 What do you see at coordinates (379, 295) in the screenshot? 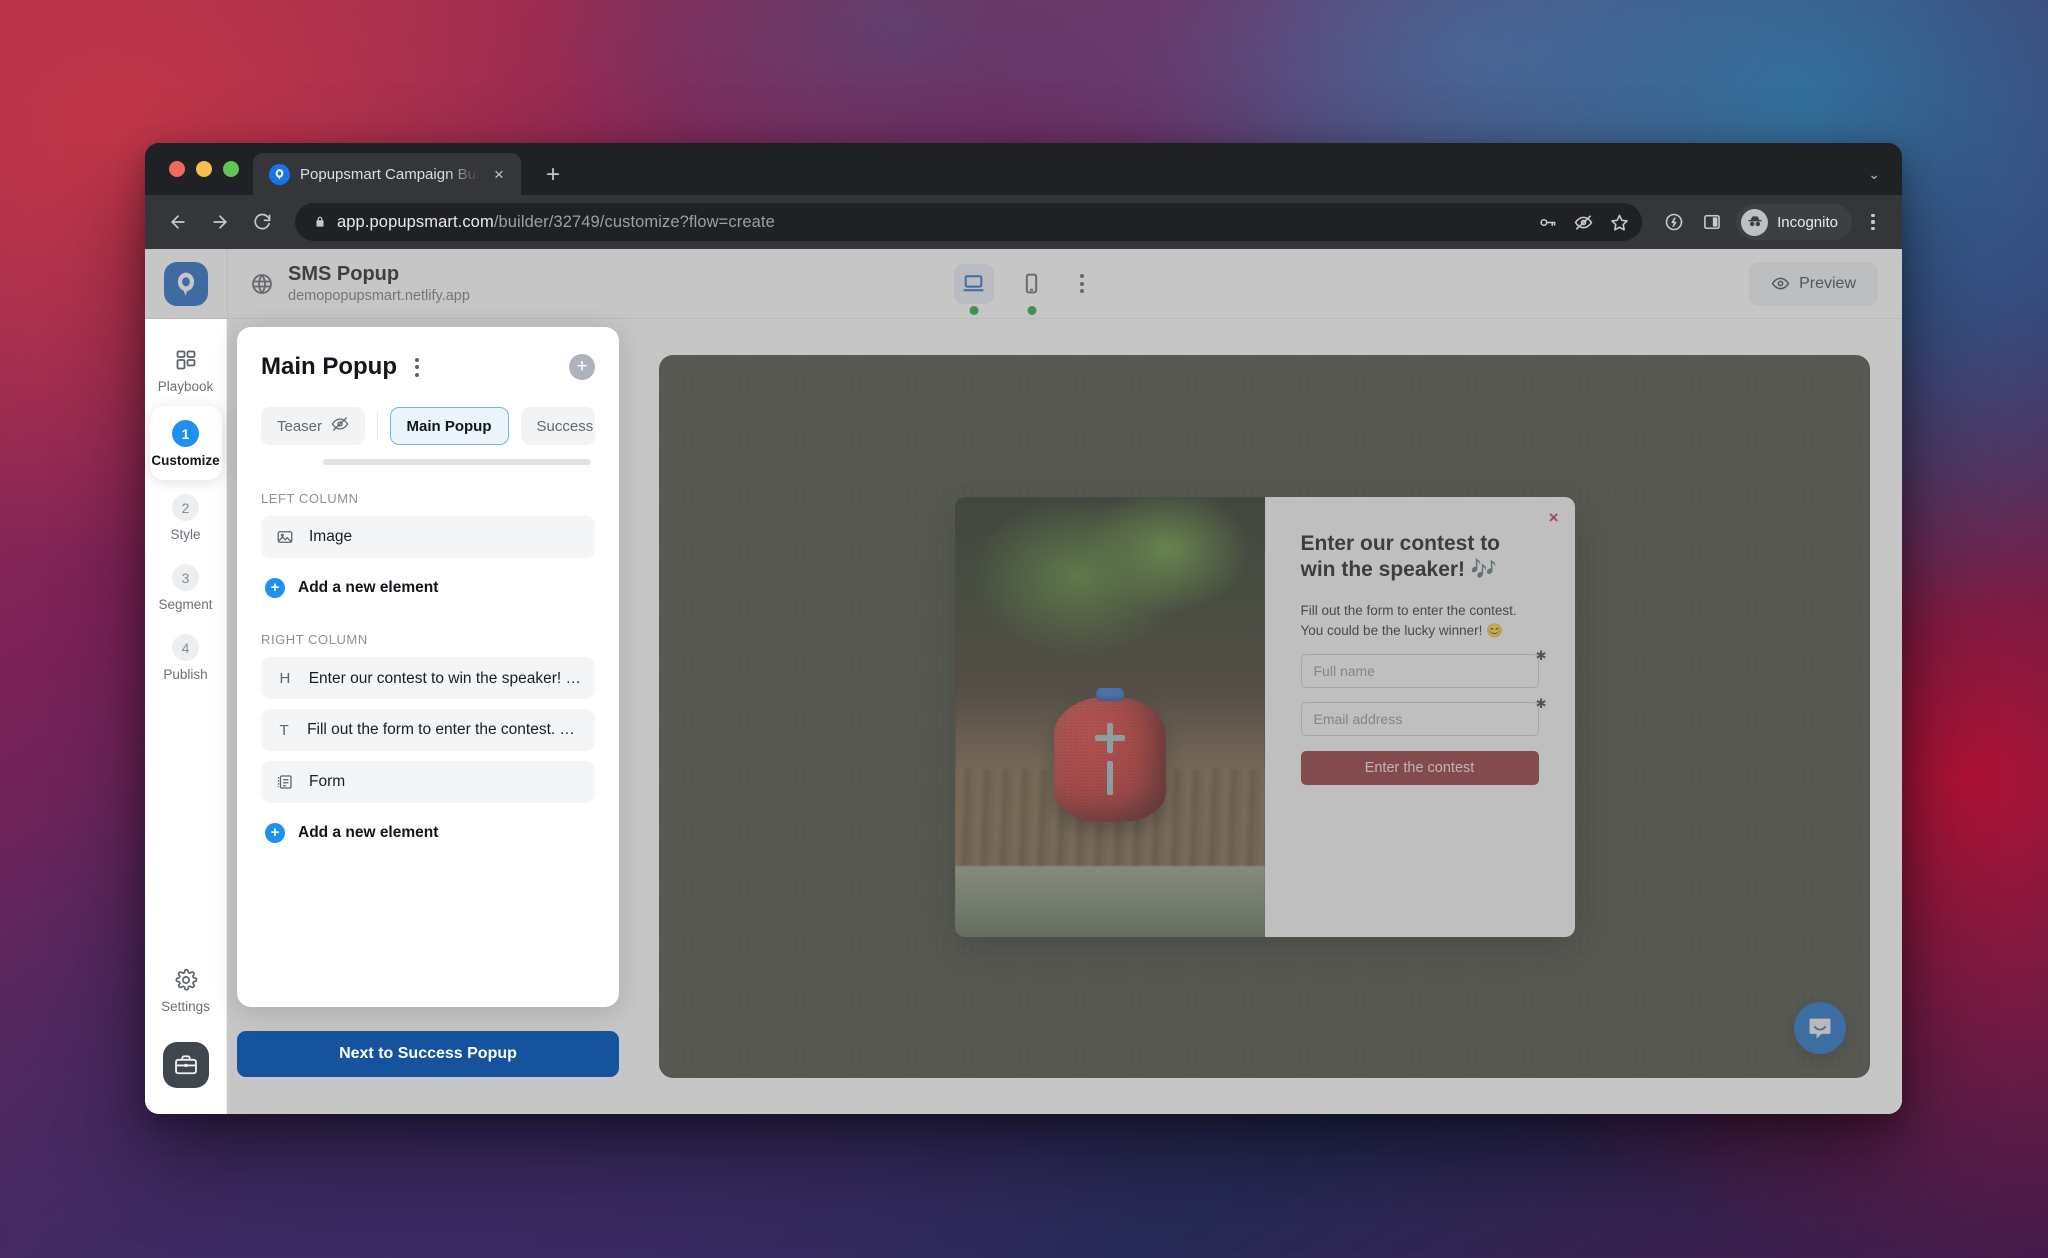
I see `site-domain: demopopupsmart.netlify.app` at bounding box center [379, 295].